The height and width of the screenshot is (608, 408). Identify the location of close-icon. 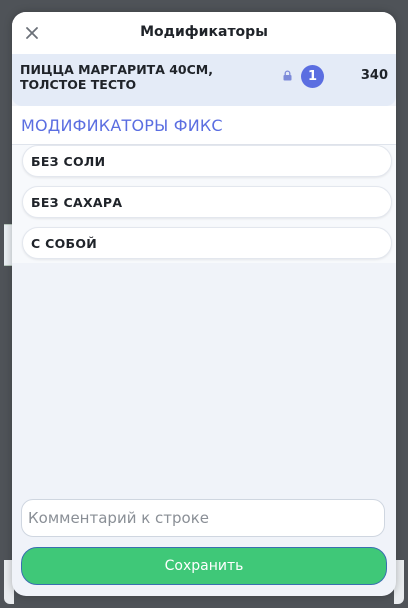
(32, 33).